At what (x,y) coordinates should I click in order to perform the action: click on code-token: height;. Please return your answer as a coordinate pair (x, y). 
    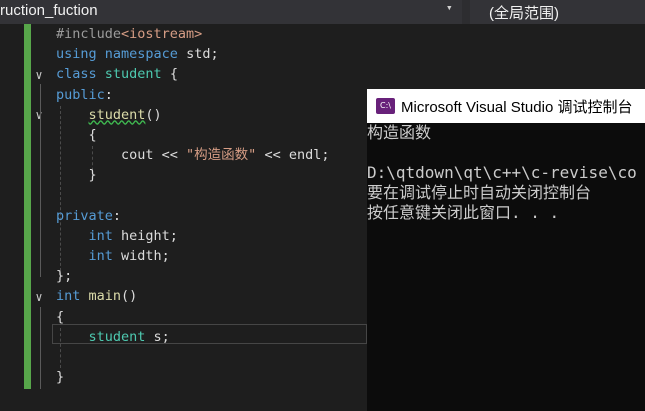
    Looking at the image, I should click on (145, 235).